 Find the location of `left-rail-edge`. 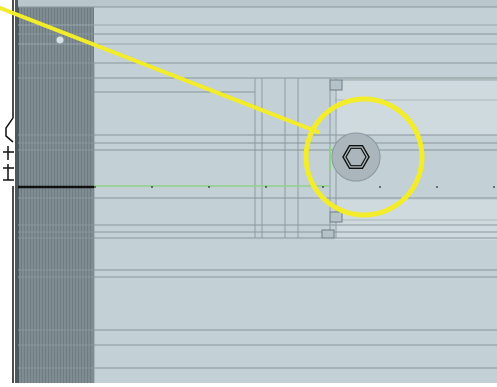

left-rail-edge is located at coordinates (17, 191).